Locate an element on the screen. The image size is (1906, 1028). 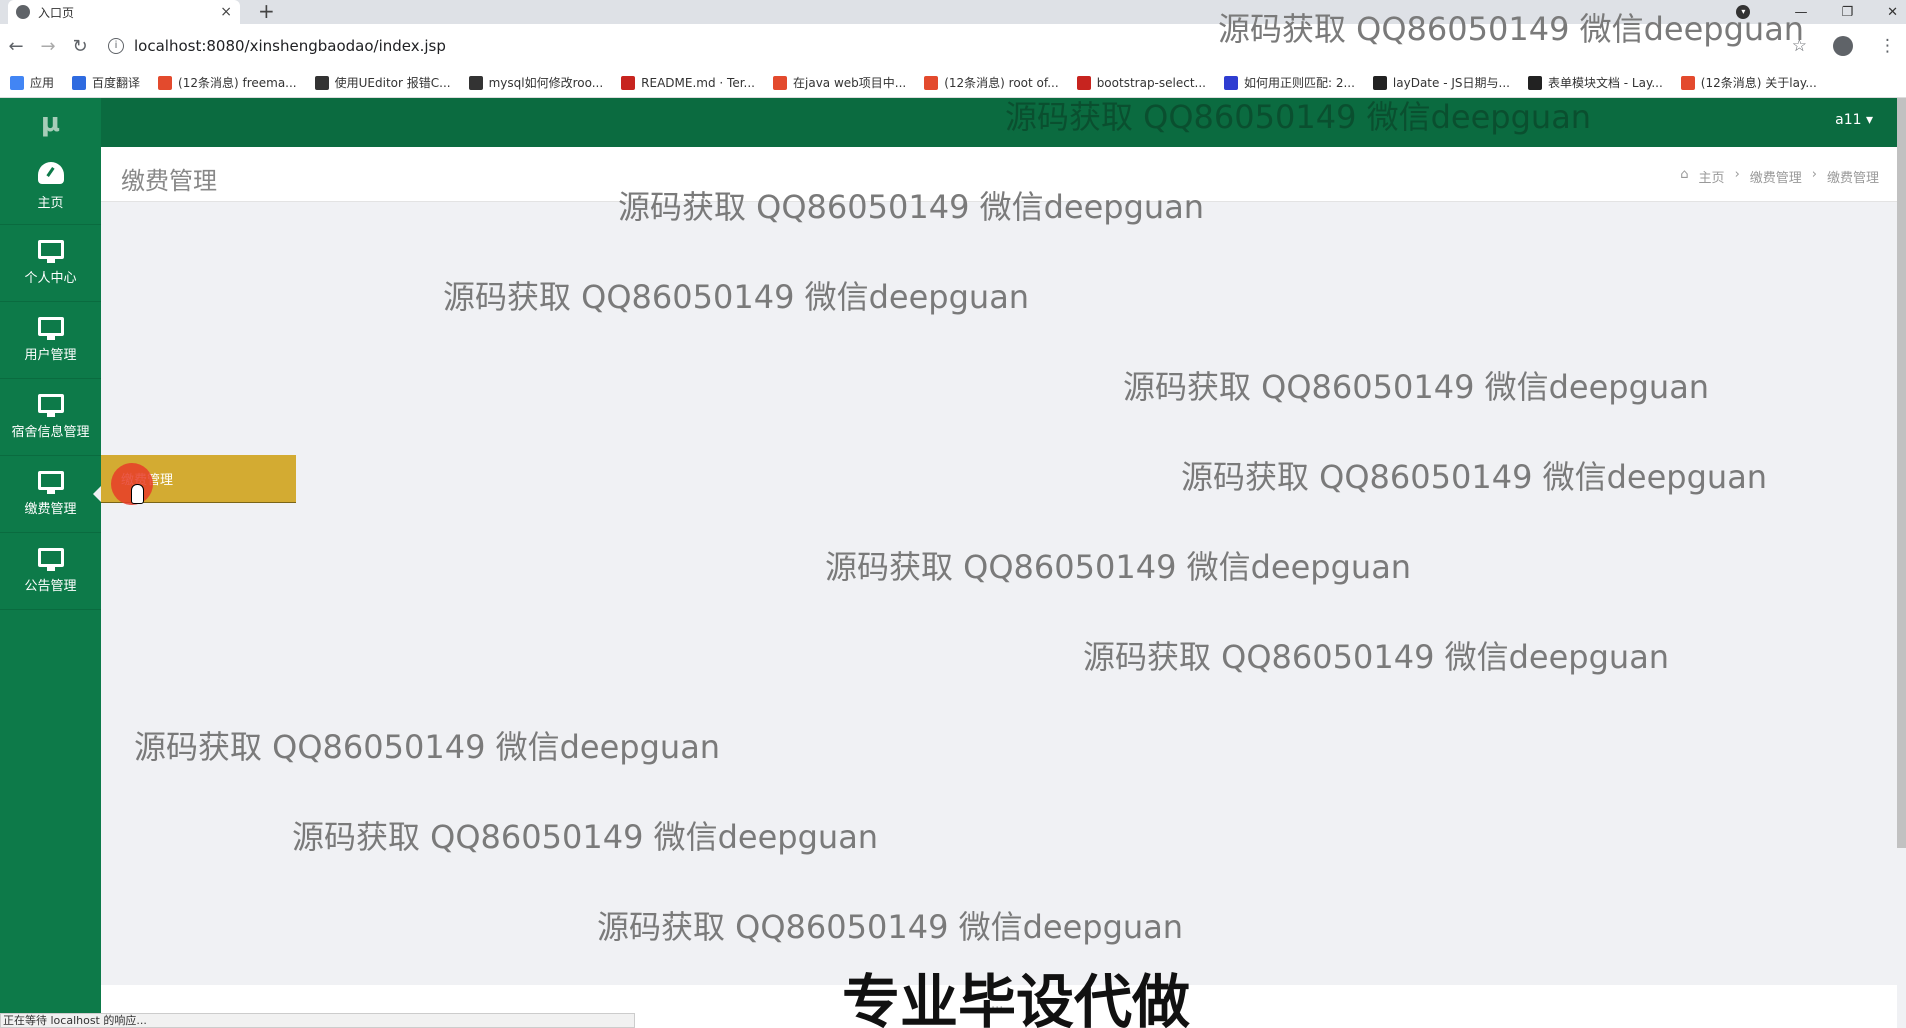
sidebar-item-label: 个人中心 is located at coordinates (50, 278).